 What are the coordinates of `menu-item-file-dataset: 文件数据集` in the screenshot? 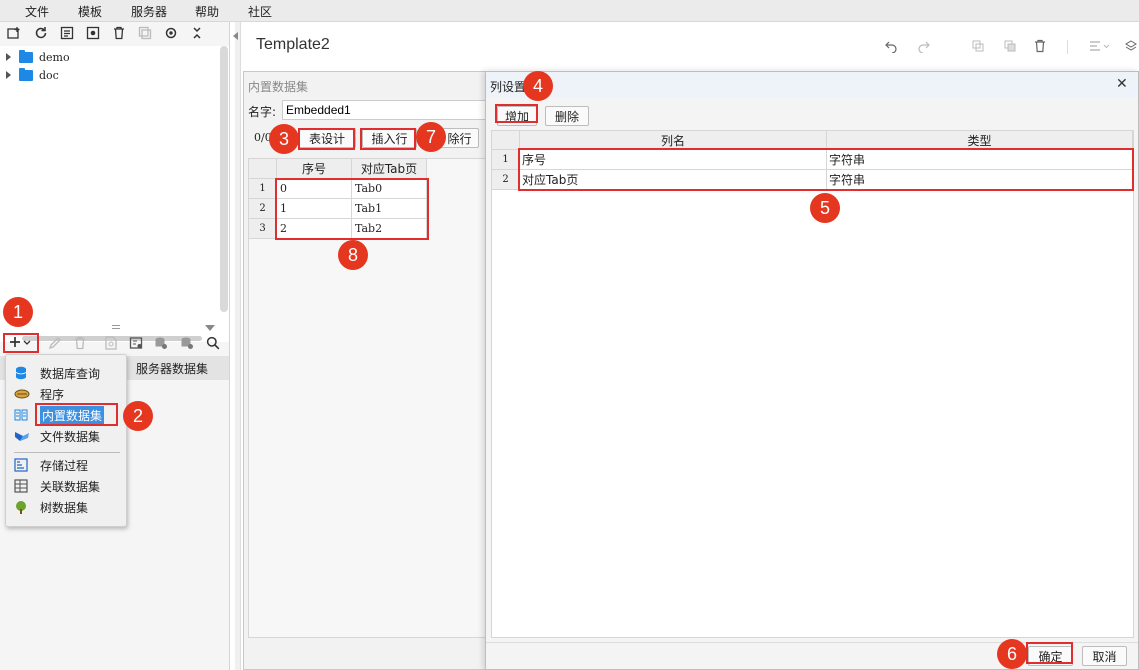 It's located at (57, 436).